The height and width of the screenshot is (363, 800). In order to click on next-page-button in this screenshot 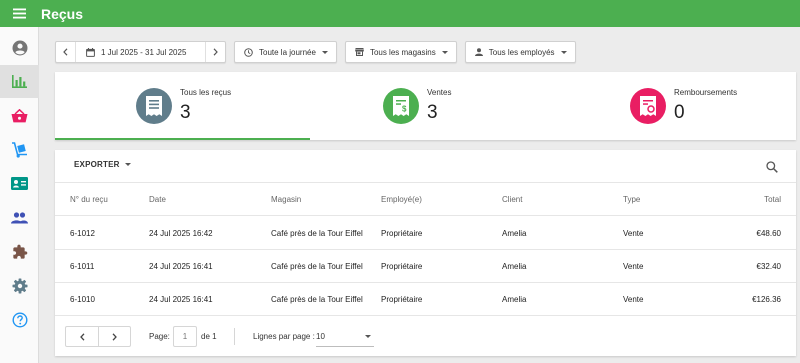, I will do `click(114, 336)`.